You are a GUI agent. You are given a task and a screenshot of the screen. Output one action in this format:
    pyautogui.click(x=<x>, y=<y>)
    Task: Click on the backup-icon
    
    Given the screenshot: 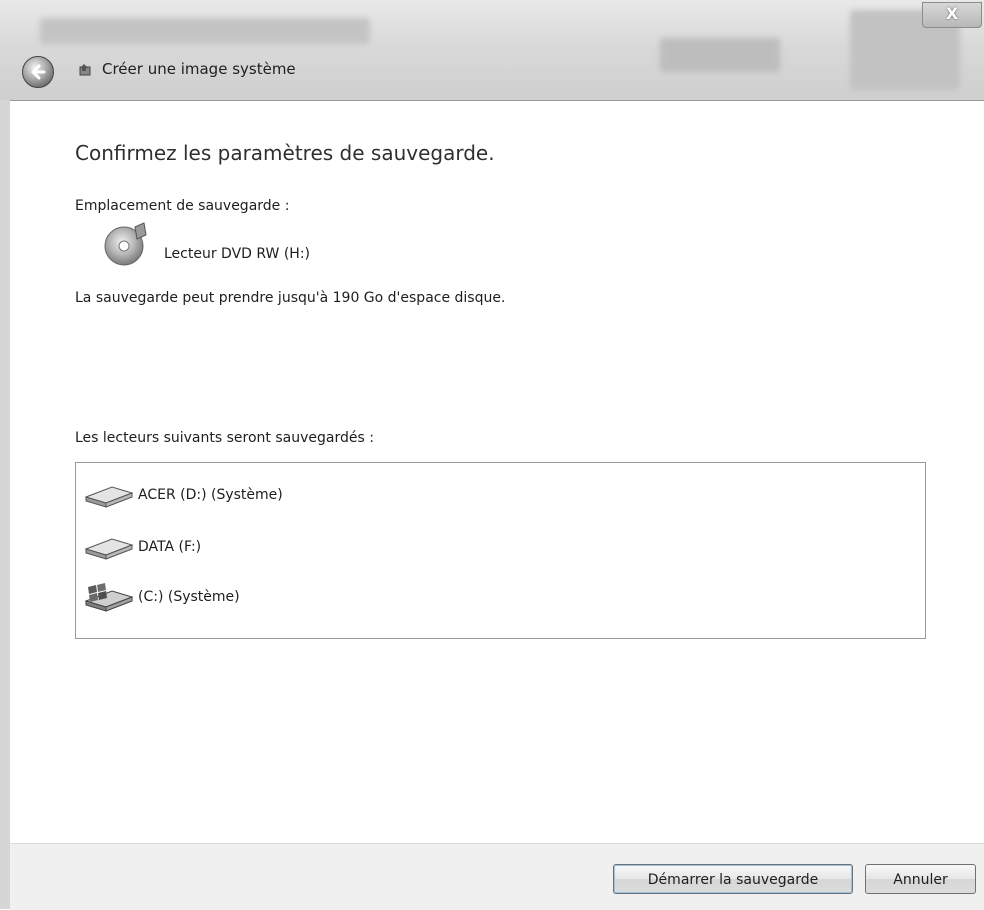 What is the action you would take?
    pyautogui.click(x=86, y=72)
    